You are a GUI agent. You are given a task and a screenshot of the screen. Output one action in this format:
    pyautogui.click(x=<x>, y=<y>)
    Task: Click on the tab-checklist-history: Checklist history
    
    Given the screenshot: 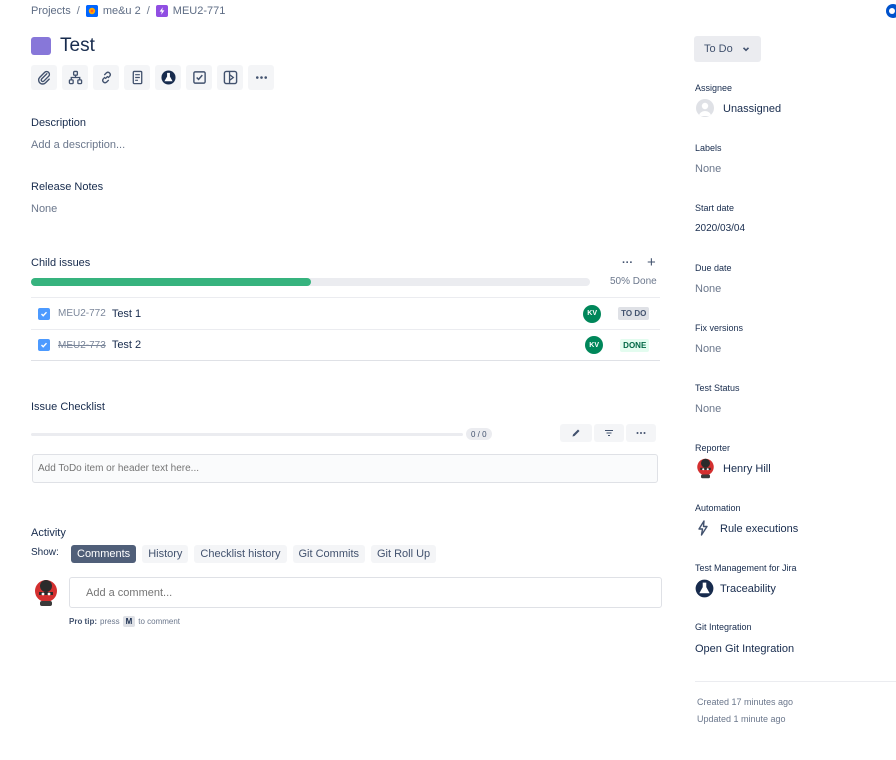 What is the action you would take?
    pyautogui.click(x=240, y=554)
    